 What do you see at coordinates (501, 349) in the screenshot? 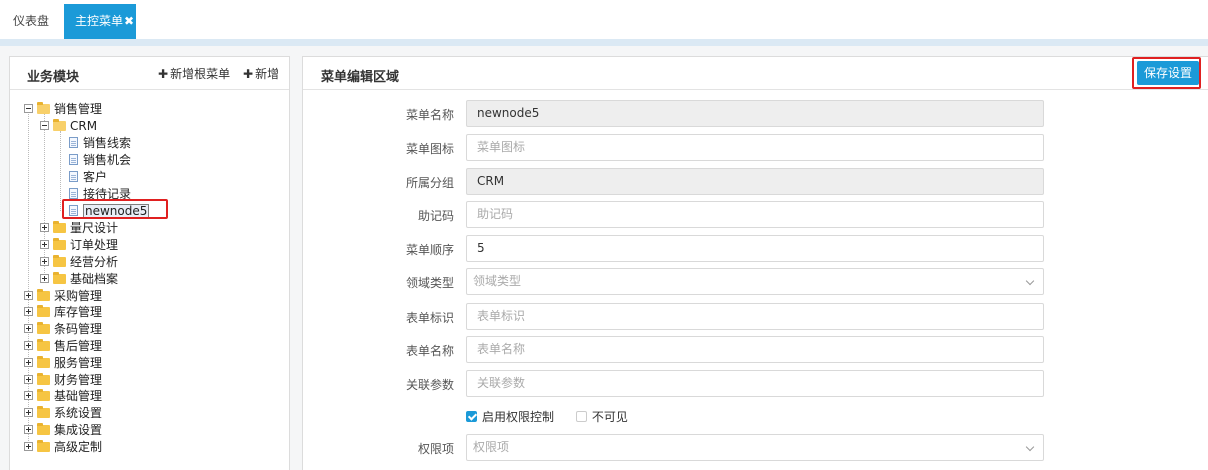
I see `placeholder: 表单名称` at bounding box center [501, 349].